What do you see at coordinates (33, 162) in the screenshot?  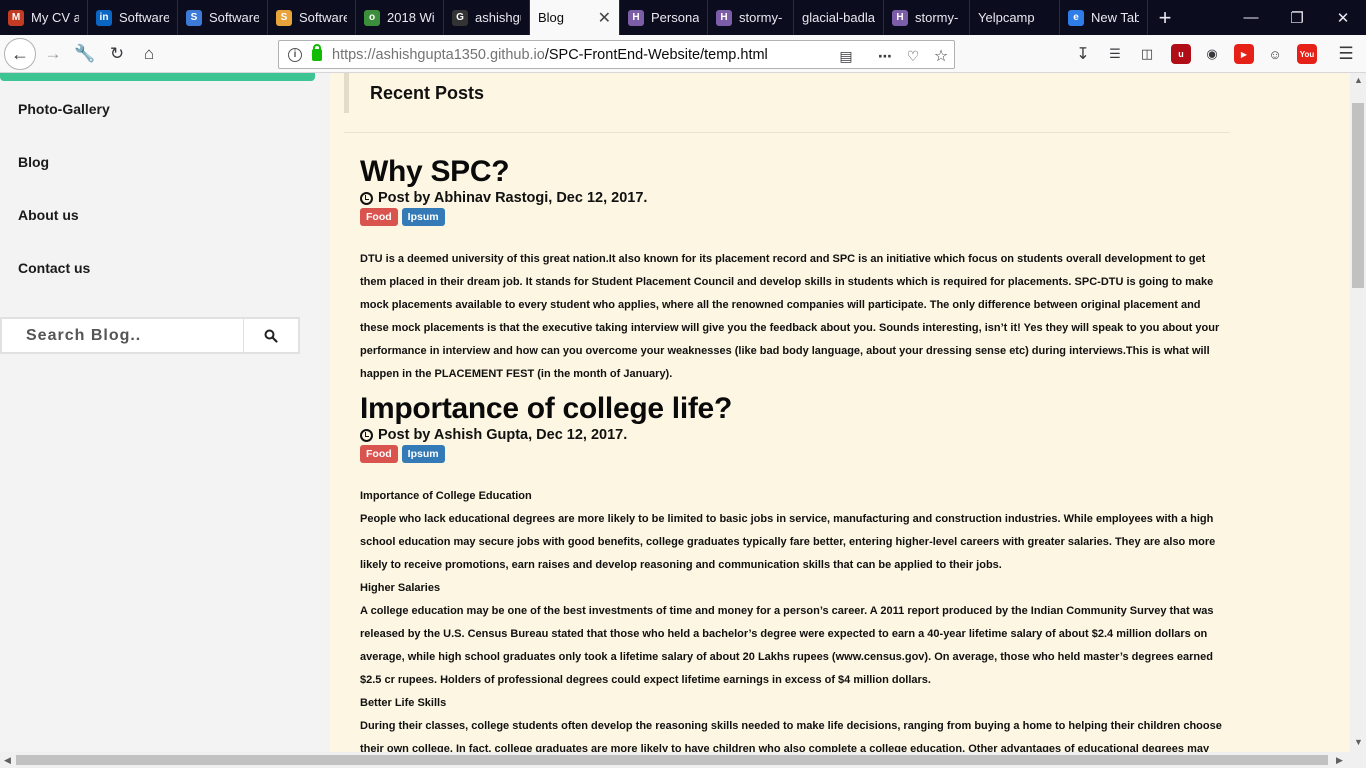 I see `sidebar-item-blog: Blog` at bounding box center [33, 162].